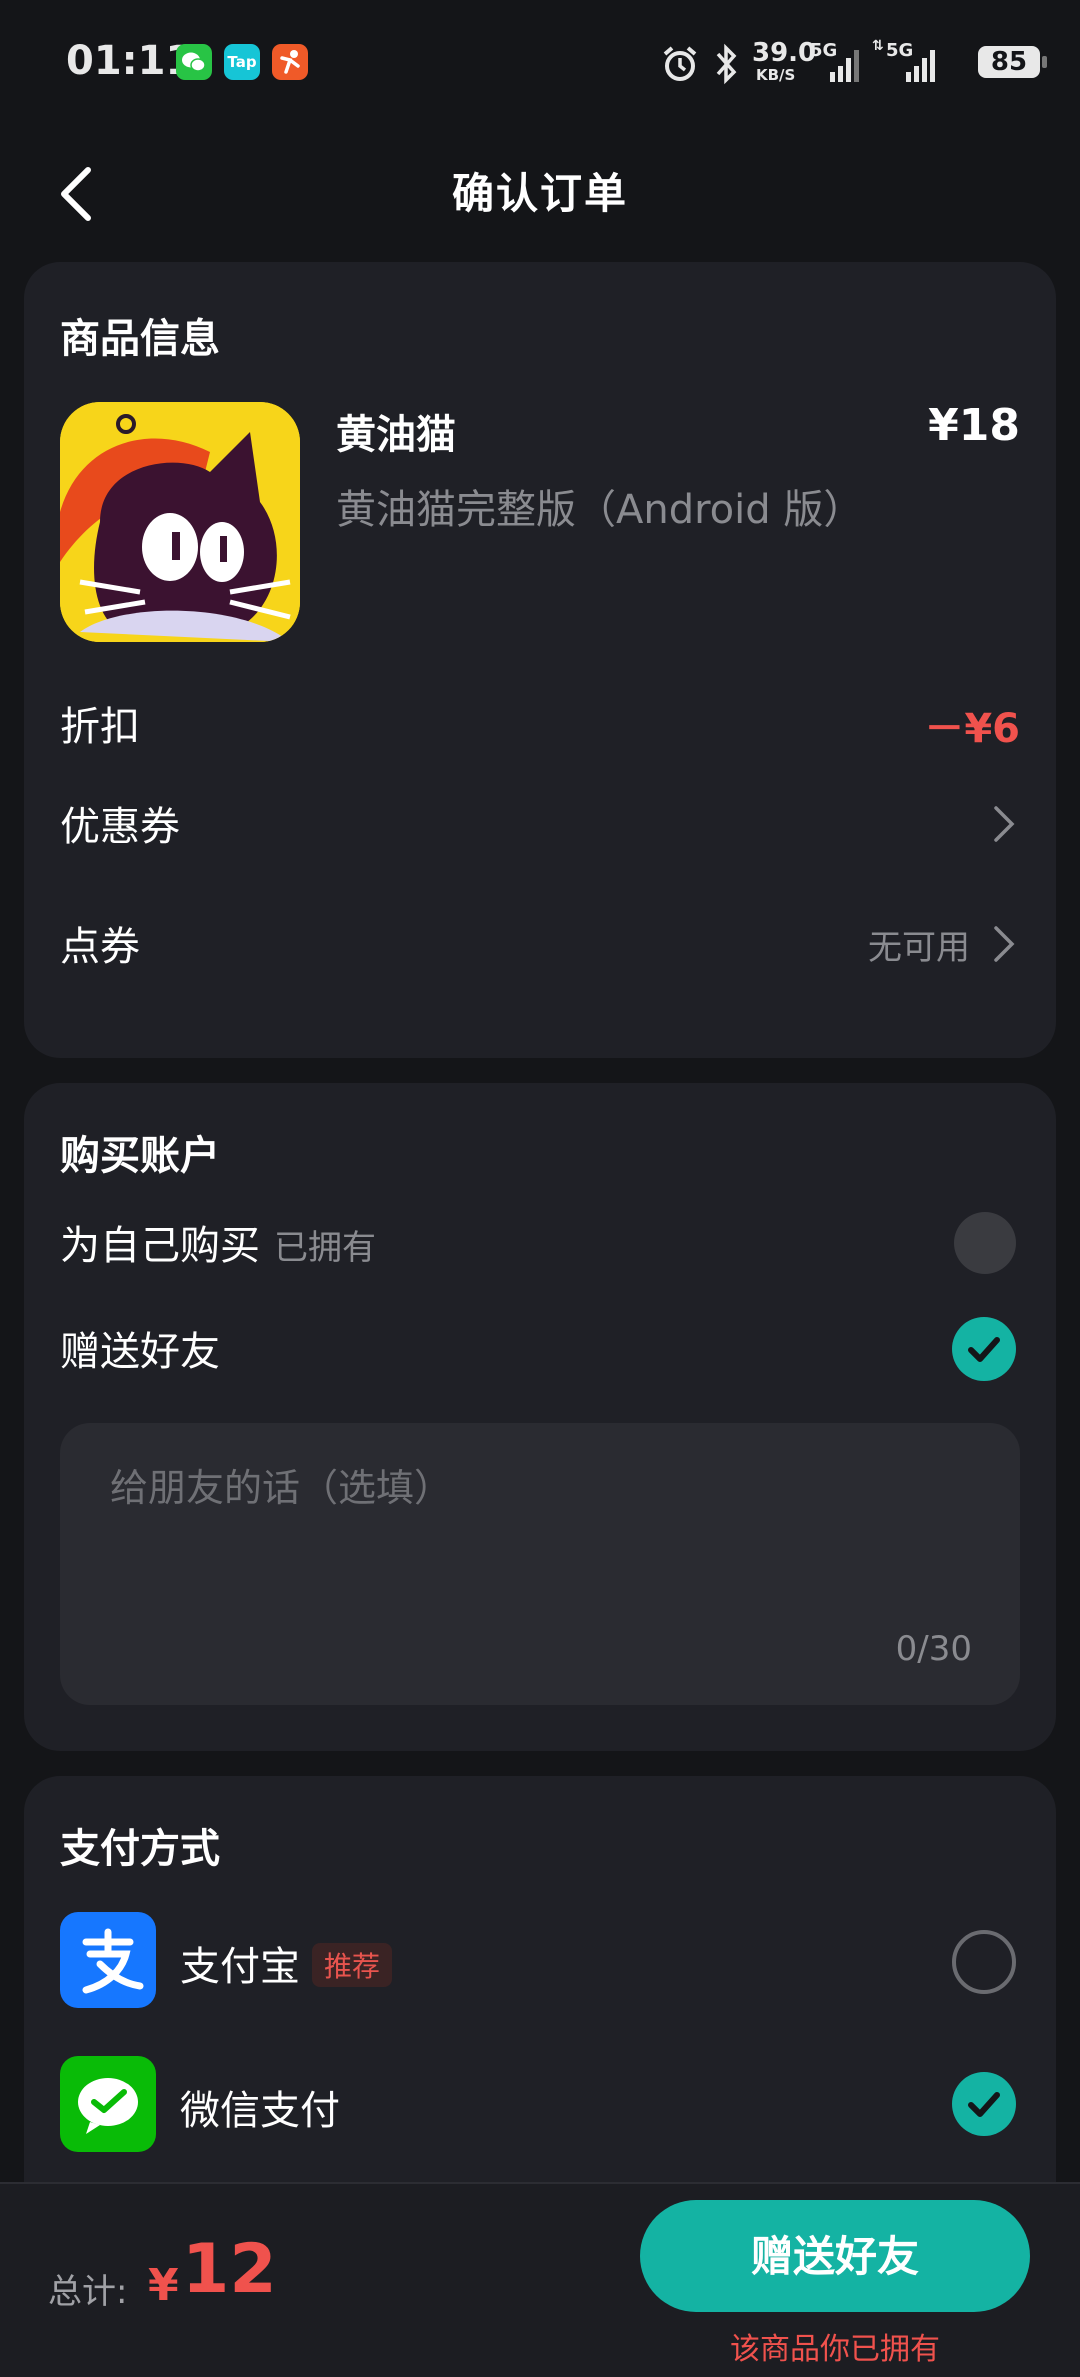  Describe the element at coordinates (540, 942) in the screenshot. I see `points-row: 点券 无可用` at that location.